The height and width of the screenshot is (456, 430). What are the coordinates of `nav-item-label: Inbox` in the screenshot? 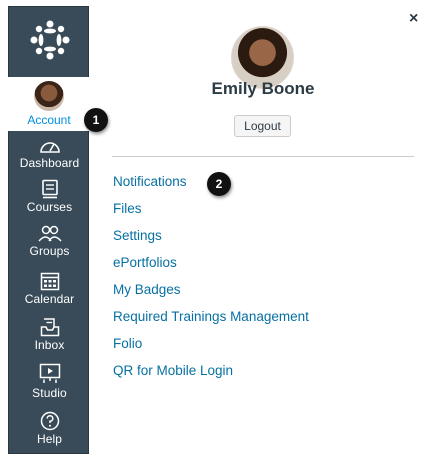 It's located at (49, 345).